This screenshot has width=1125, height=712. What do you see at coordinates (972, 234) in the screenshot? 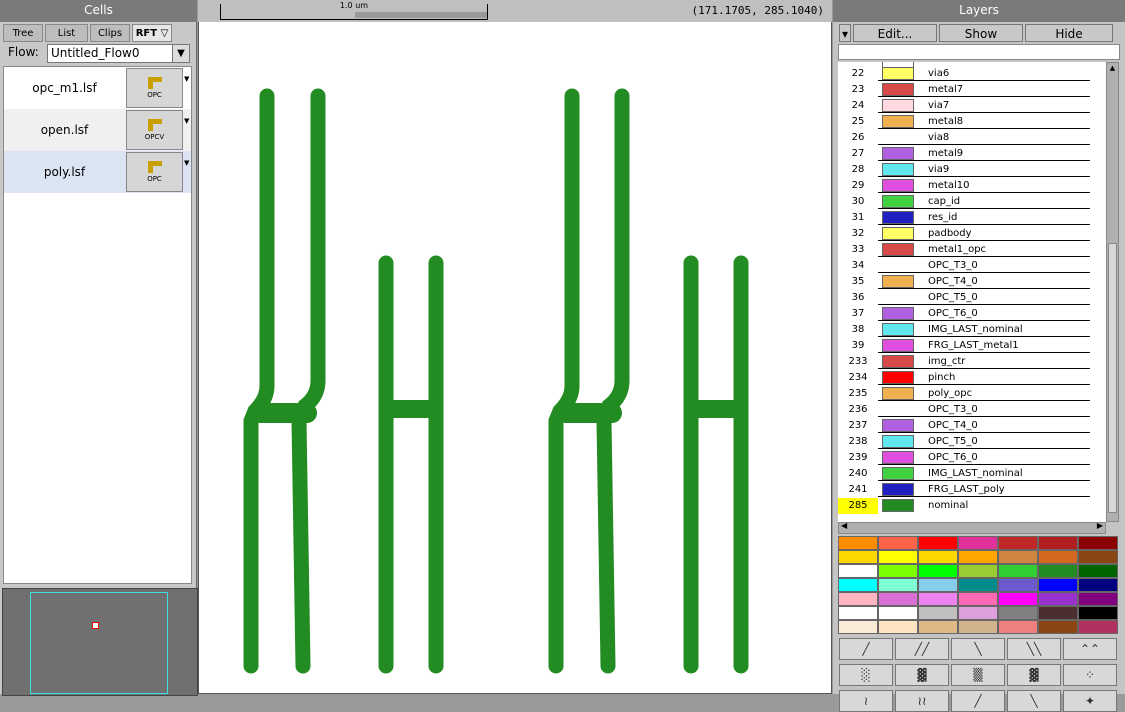
I see `layer-row: 32 padbody` at bounding box center [972, 234].